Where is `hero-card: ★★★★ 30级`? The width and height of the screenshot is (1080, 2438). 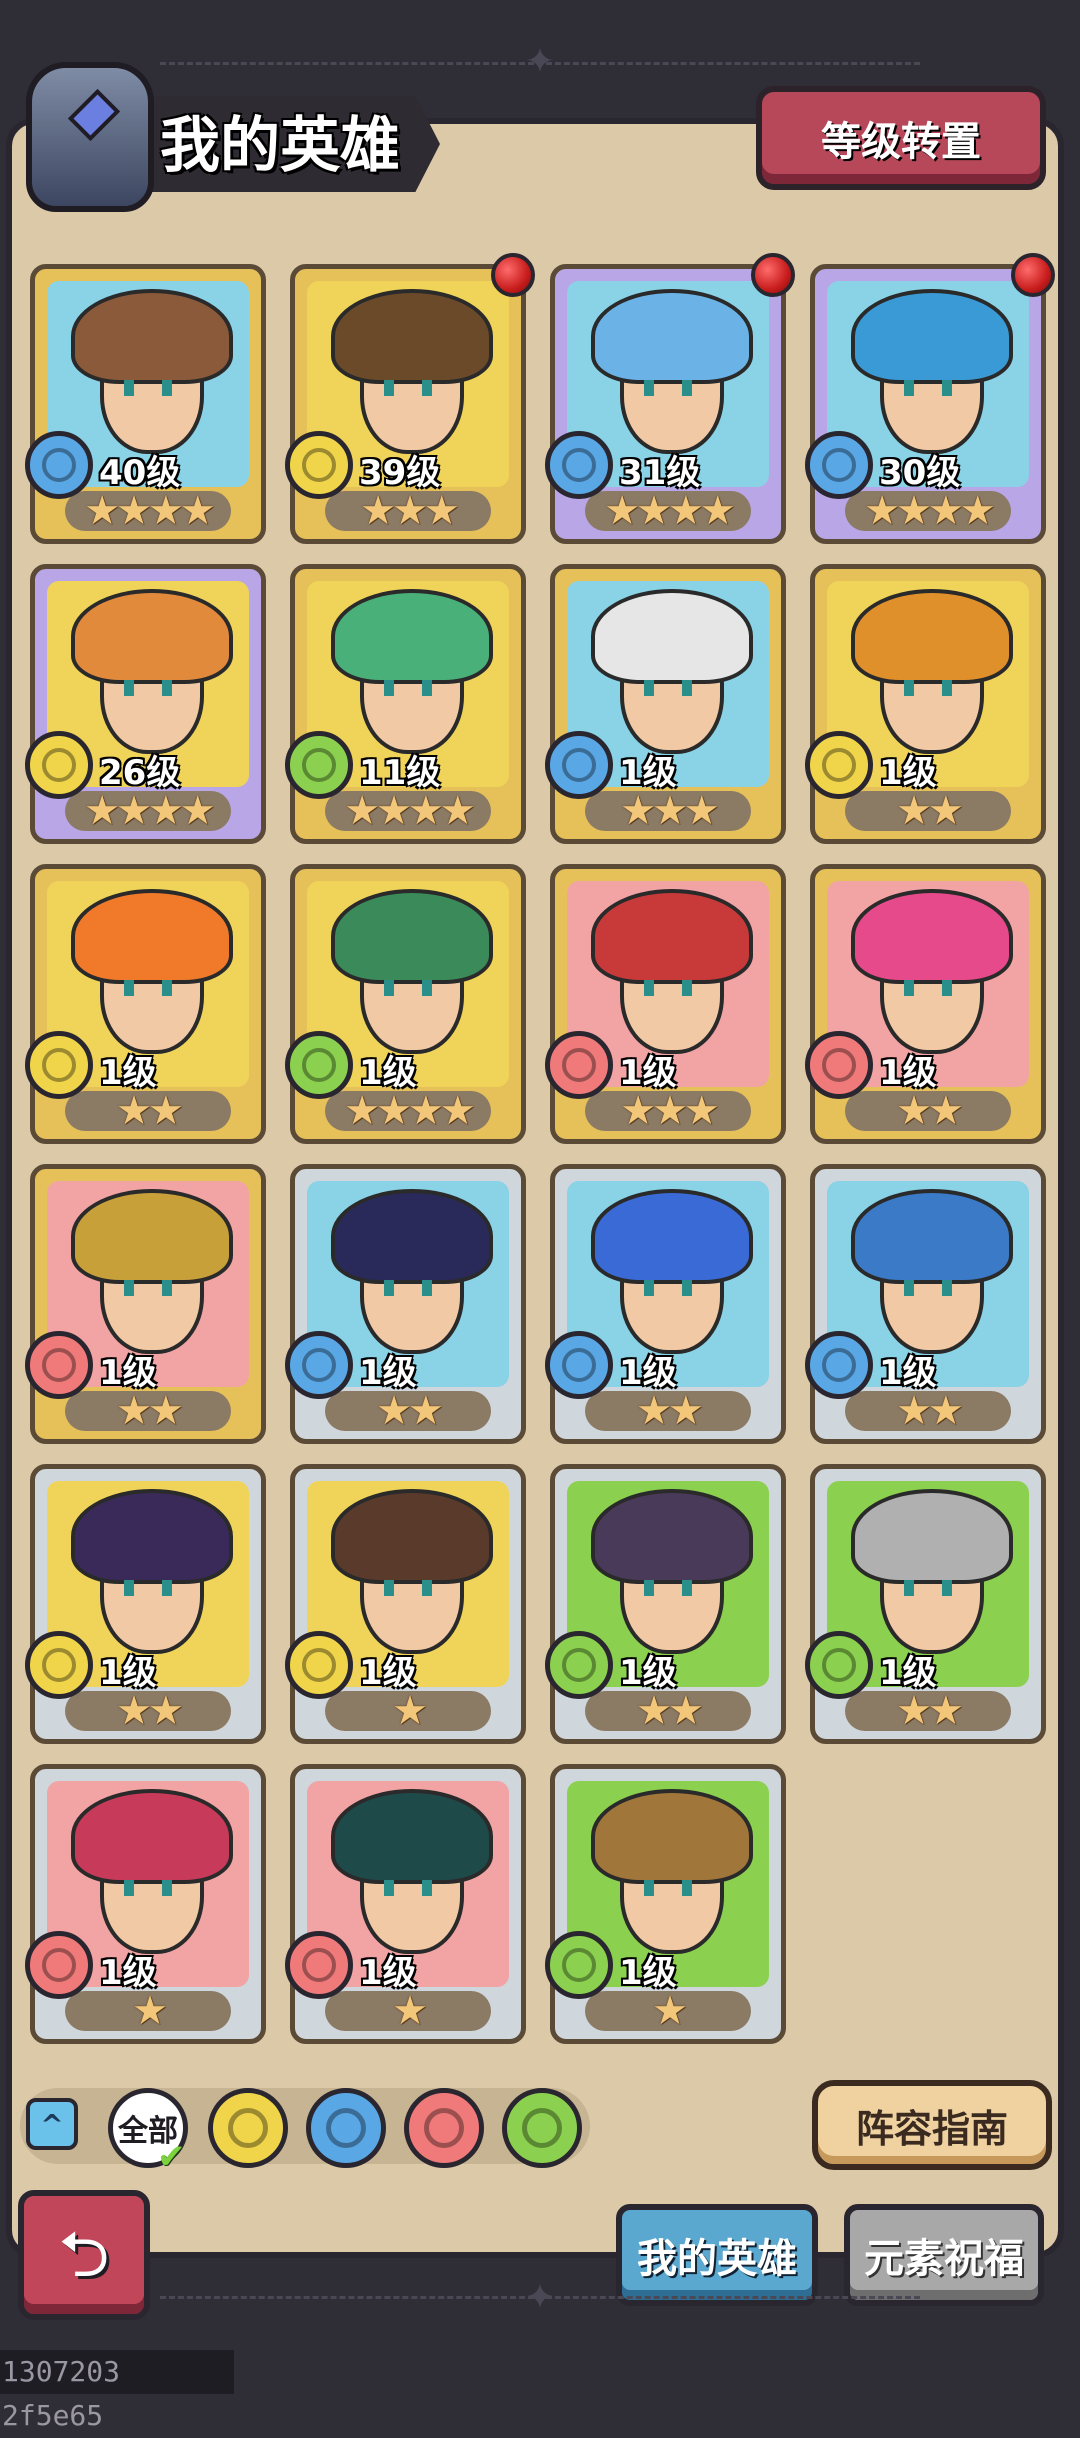
hero-card: ★★★★ 30级 is located at coordinates (930, 398).